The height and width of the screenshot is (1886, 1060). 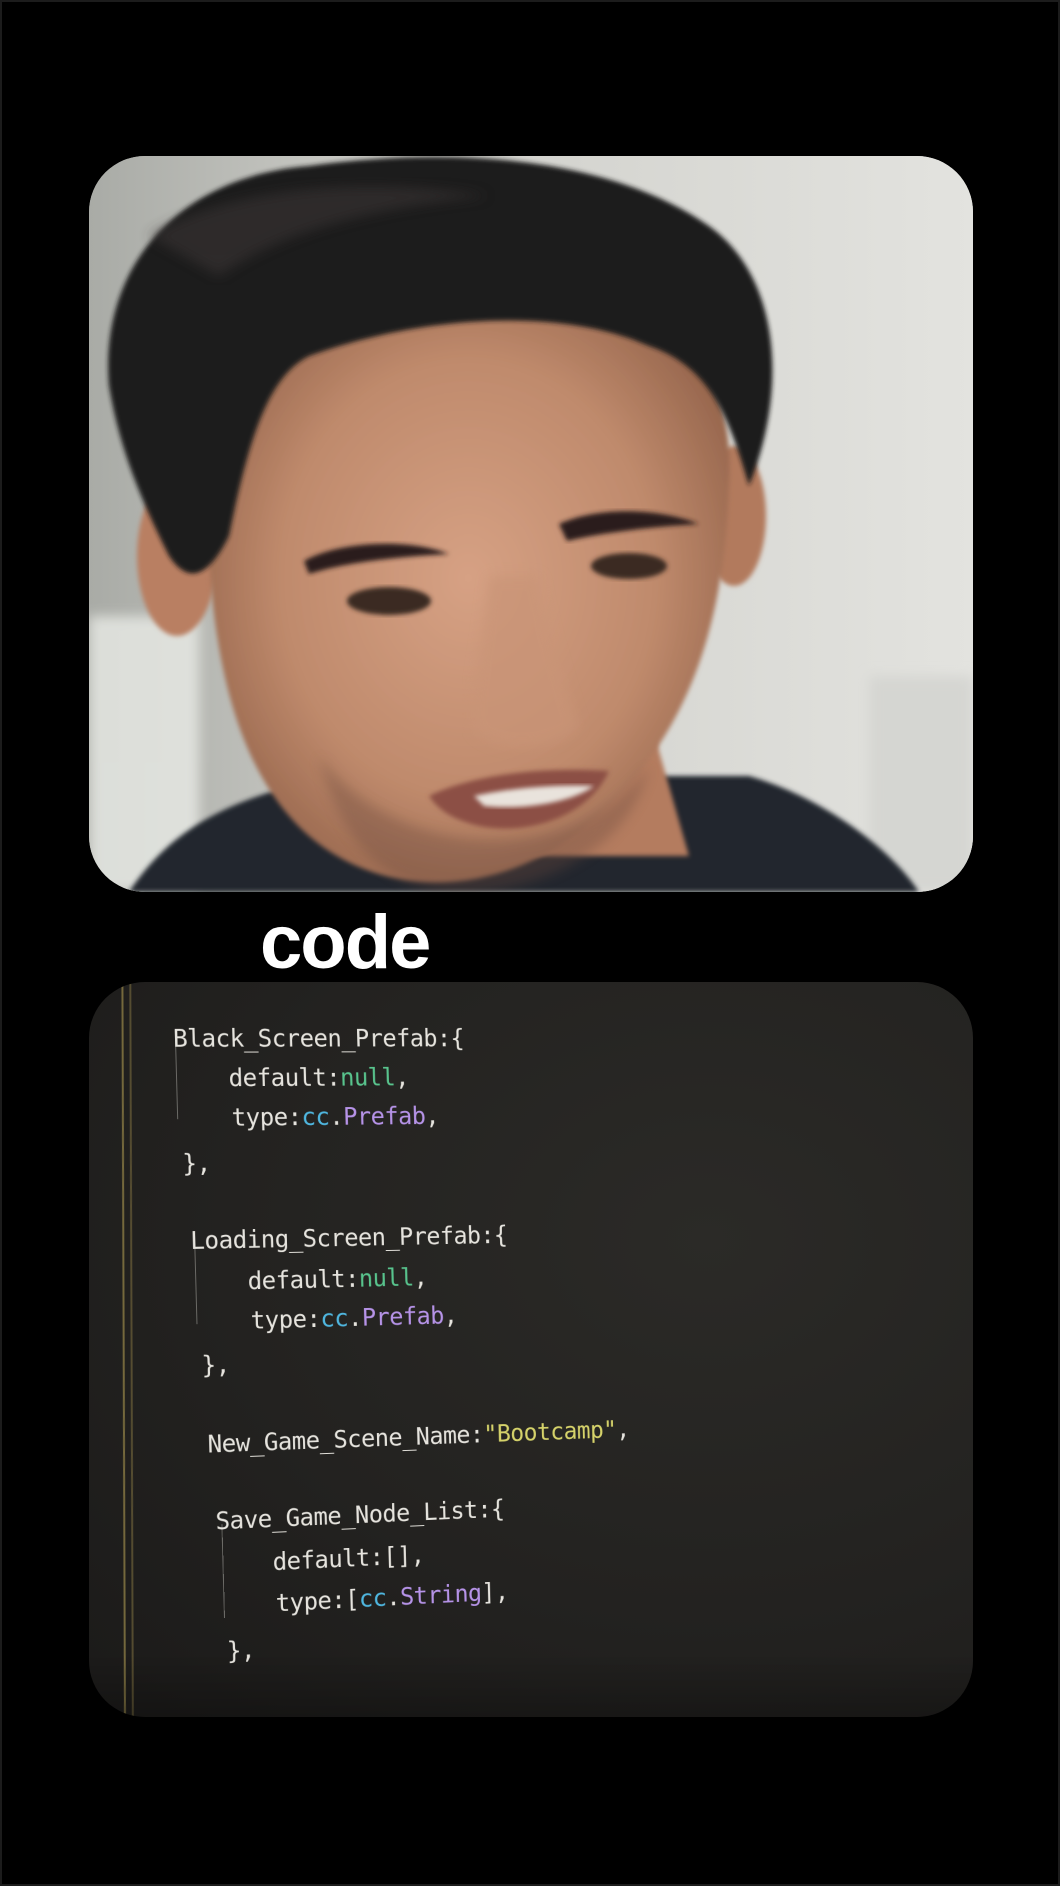 What do you see at coordinates (550, 1432) in the screenshot?
I see `string-literal: "Bootcamp"` at bounding box center [550, 1432].